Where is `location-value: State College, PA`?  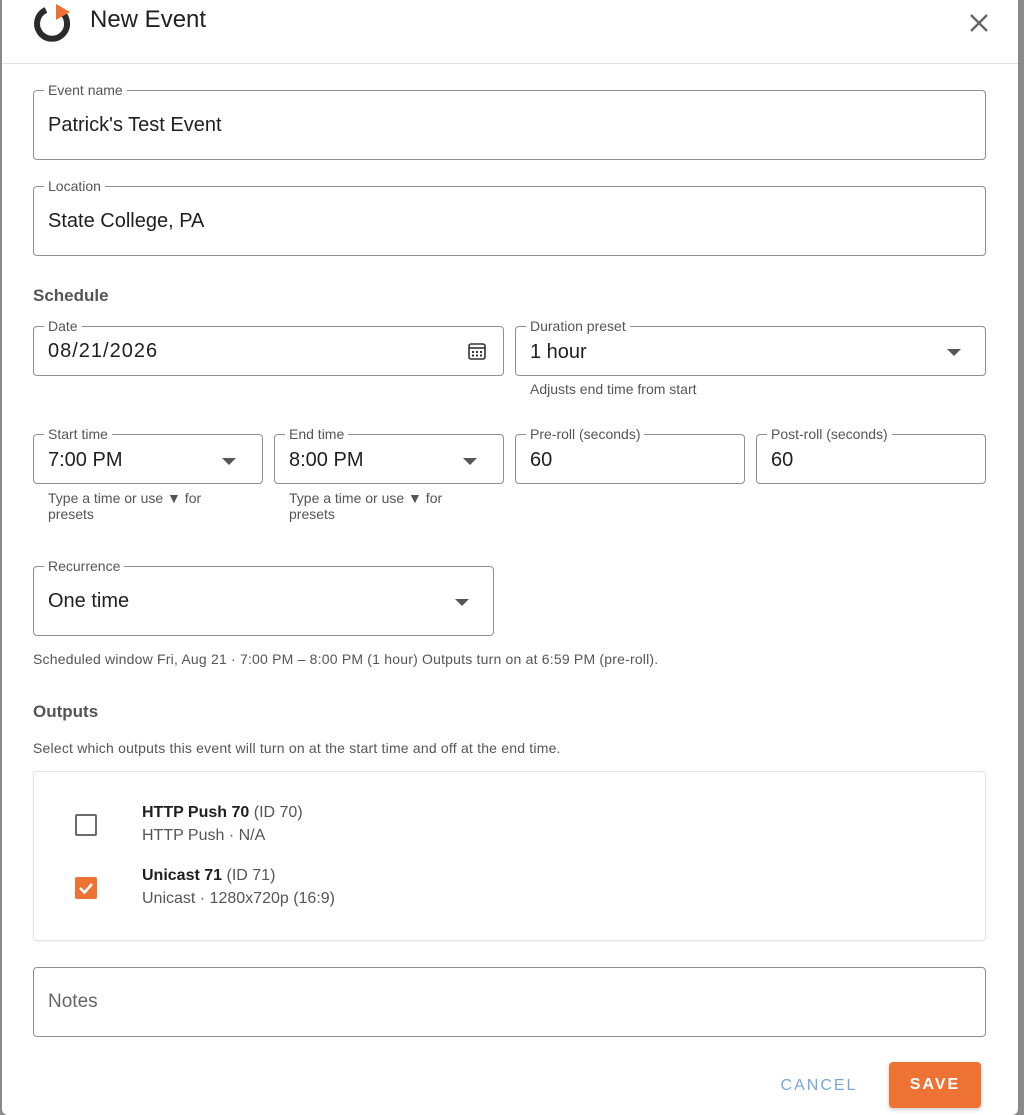
location-value: State College, PA is located at coordinates (126, 221).